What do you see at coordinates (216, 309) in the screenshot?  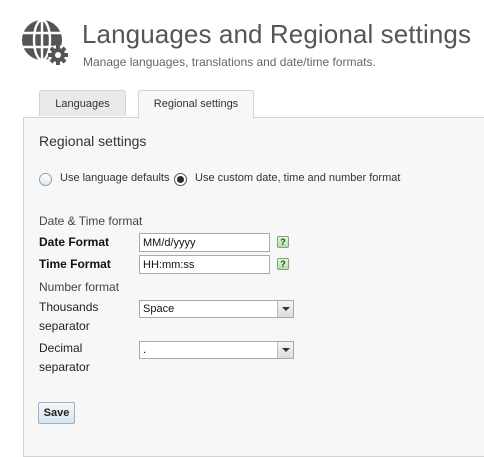 I see `thousands-separator-select: Space` at bounding box center [216, 309].